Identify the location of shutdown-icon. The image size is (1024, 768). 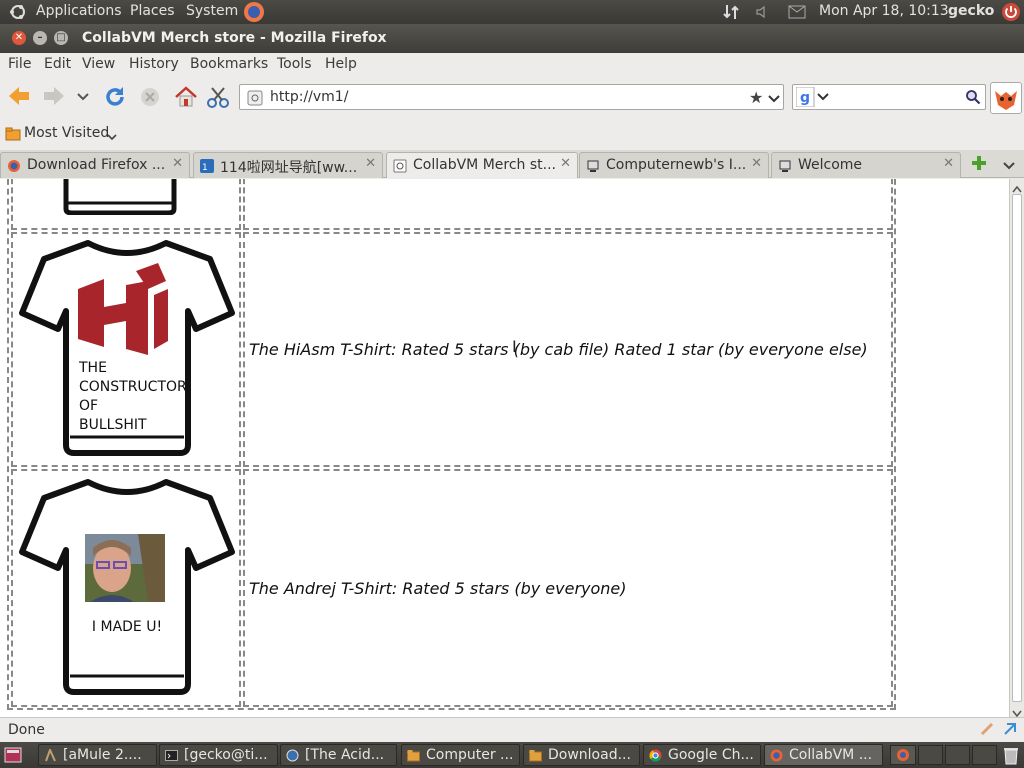
(1011, 14).